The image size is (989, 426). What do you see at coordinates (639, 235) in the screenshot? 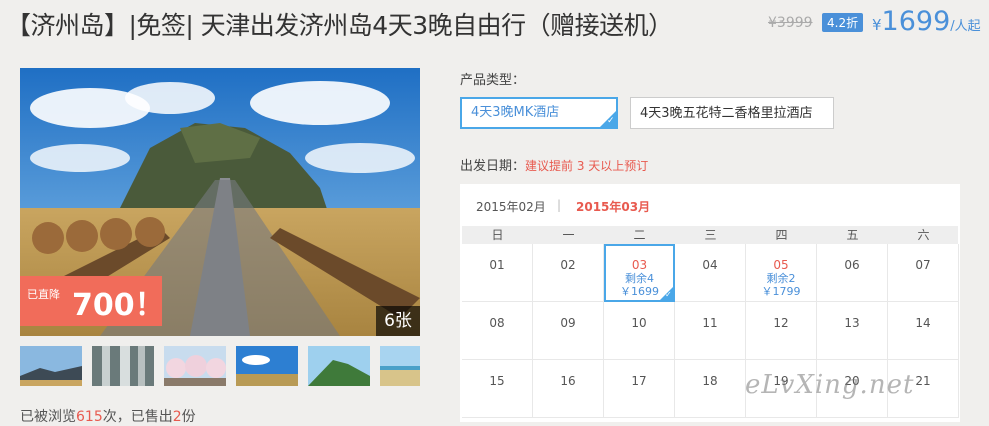
I see `weekday-label: 二` at bounding box center [639, 235].